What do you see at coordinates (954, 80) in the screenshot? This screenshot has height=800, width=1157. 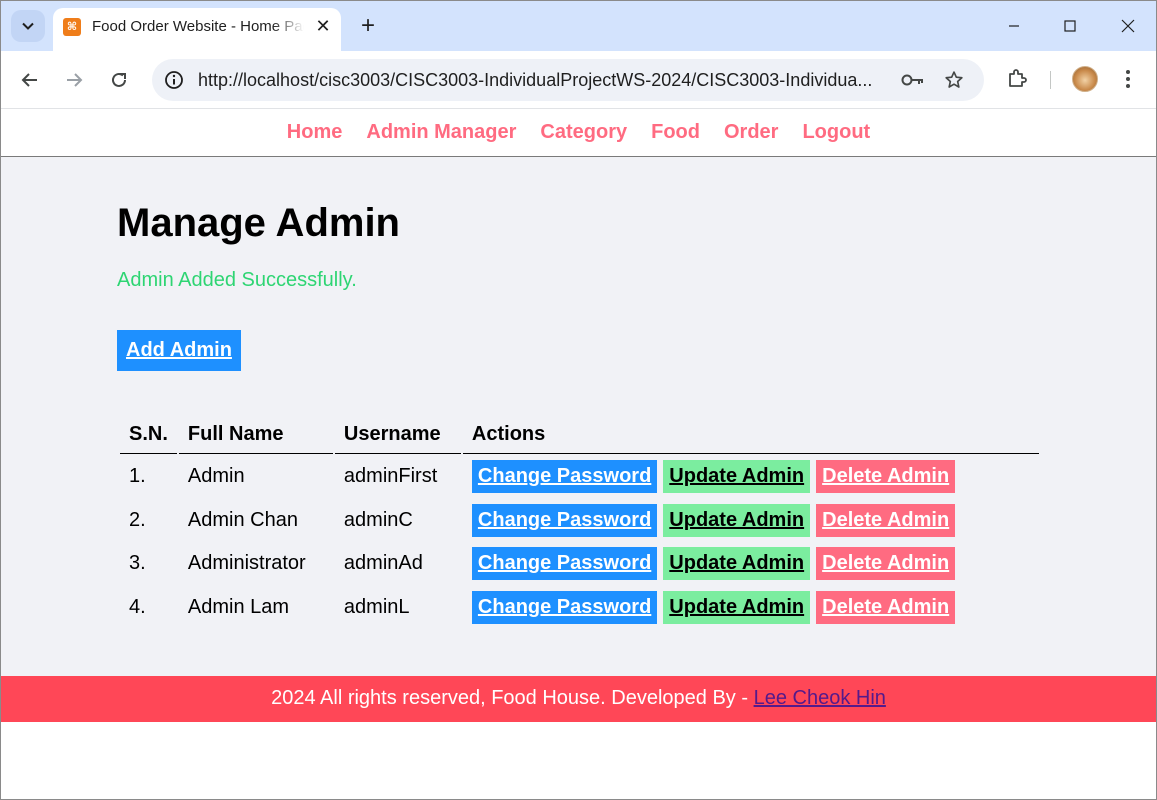 I see `bookmark-star-icon` at bounding box center [954, 80].